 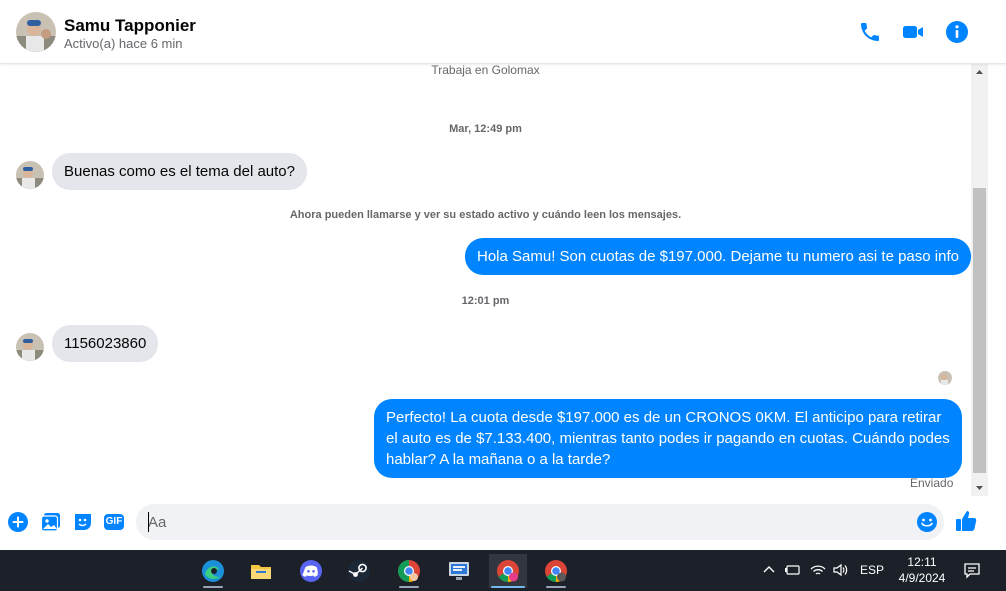 What do you see at coordinates (922, 578) in the screenshot?
I see `clock-date: 4/9/2024` at bounding box center [922, 578].